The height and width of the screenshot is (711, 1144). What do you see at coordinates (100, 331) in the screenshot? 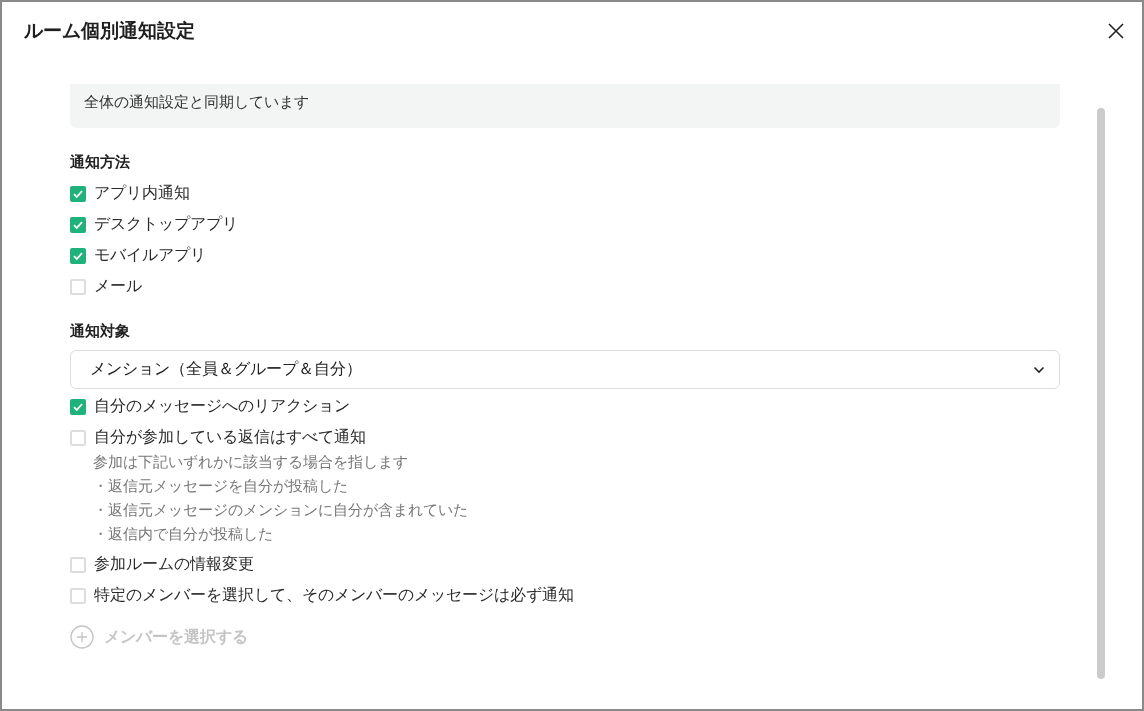
I see `section-heading: 通知対象` at bounding box center [100, 331].